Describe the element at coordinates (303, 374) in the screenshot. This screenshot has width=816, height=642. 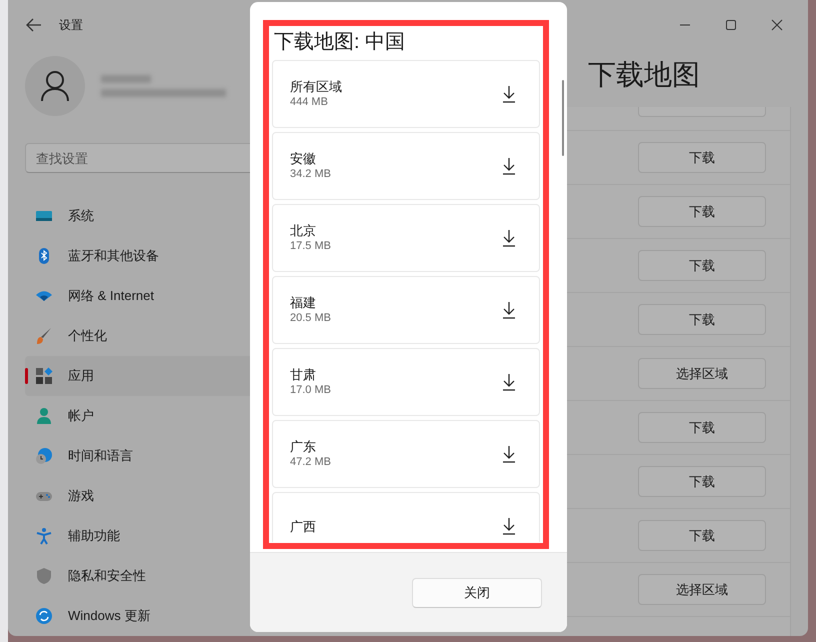
I see `region-name: 甘肃` at that location.